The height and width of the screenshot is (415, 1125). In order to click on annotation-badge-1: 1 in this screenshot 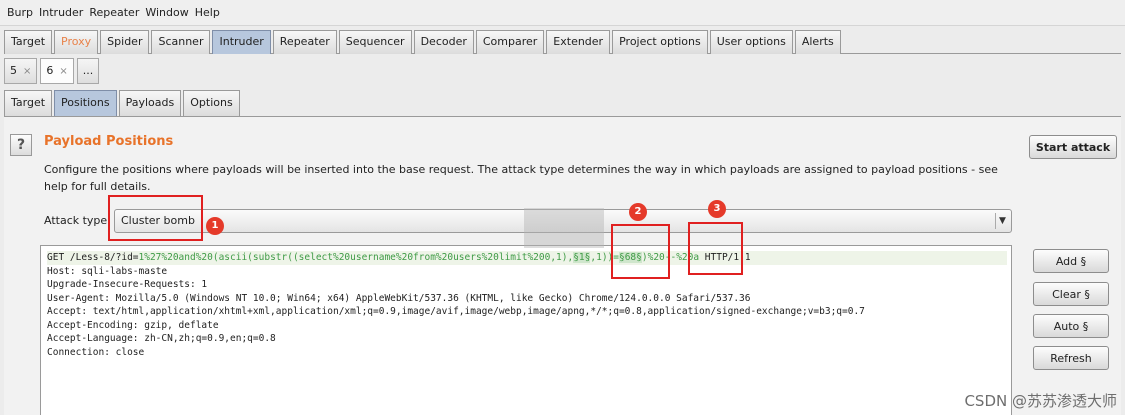, I will do `click(215, 226)`.